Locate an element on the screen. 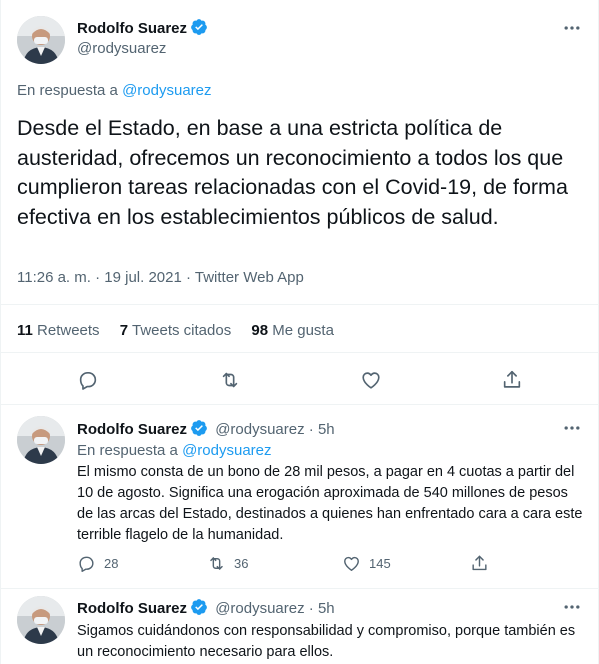 This screenshot has width=599, height=664. quotes-count: 7 is located at coordinates (124, 330).